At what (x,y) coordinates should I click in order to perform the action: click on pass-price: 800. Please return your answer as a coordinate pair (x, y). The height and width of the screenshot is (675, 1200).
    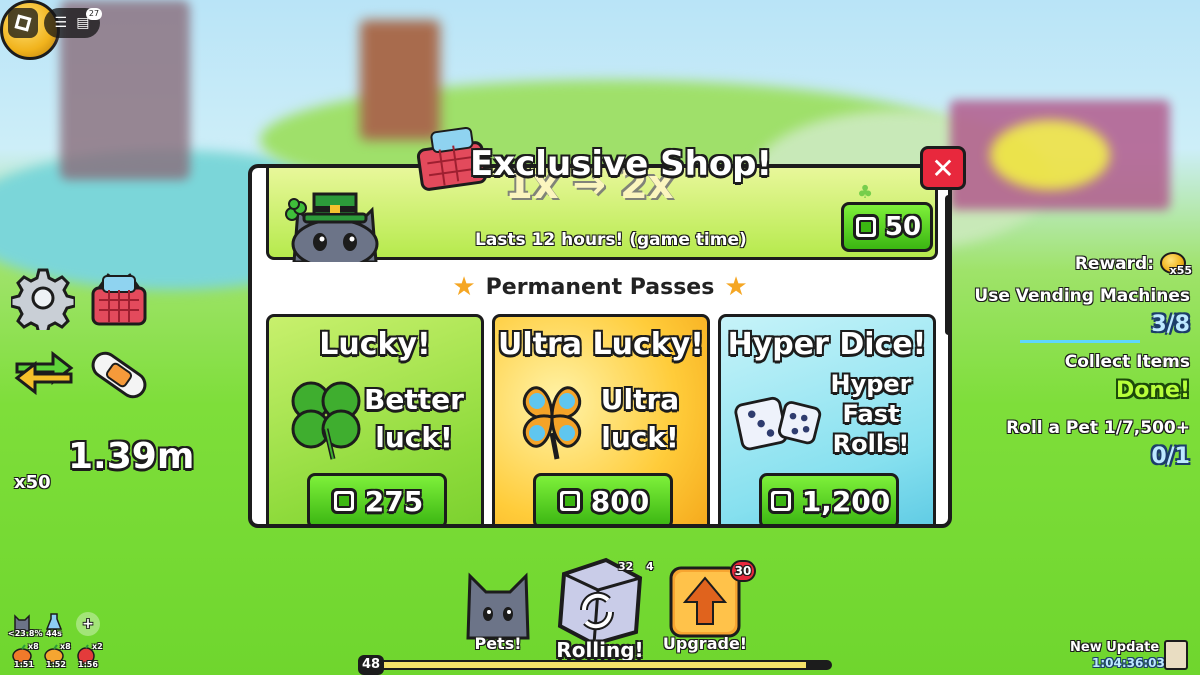
    Looking at the image, I should click on (620, 501).